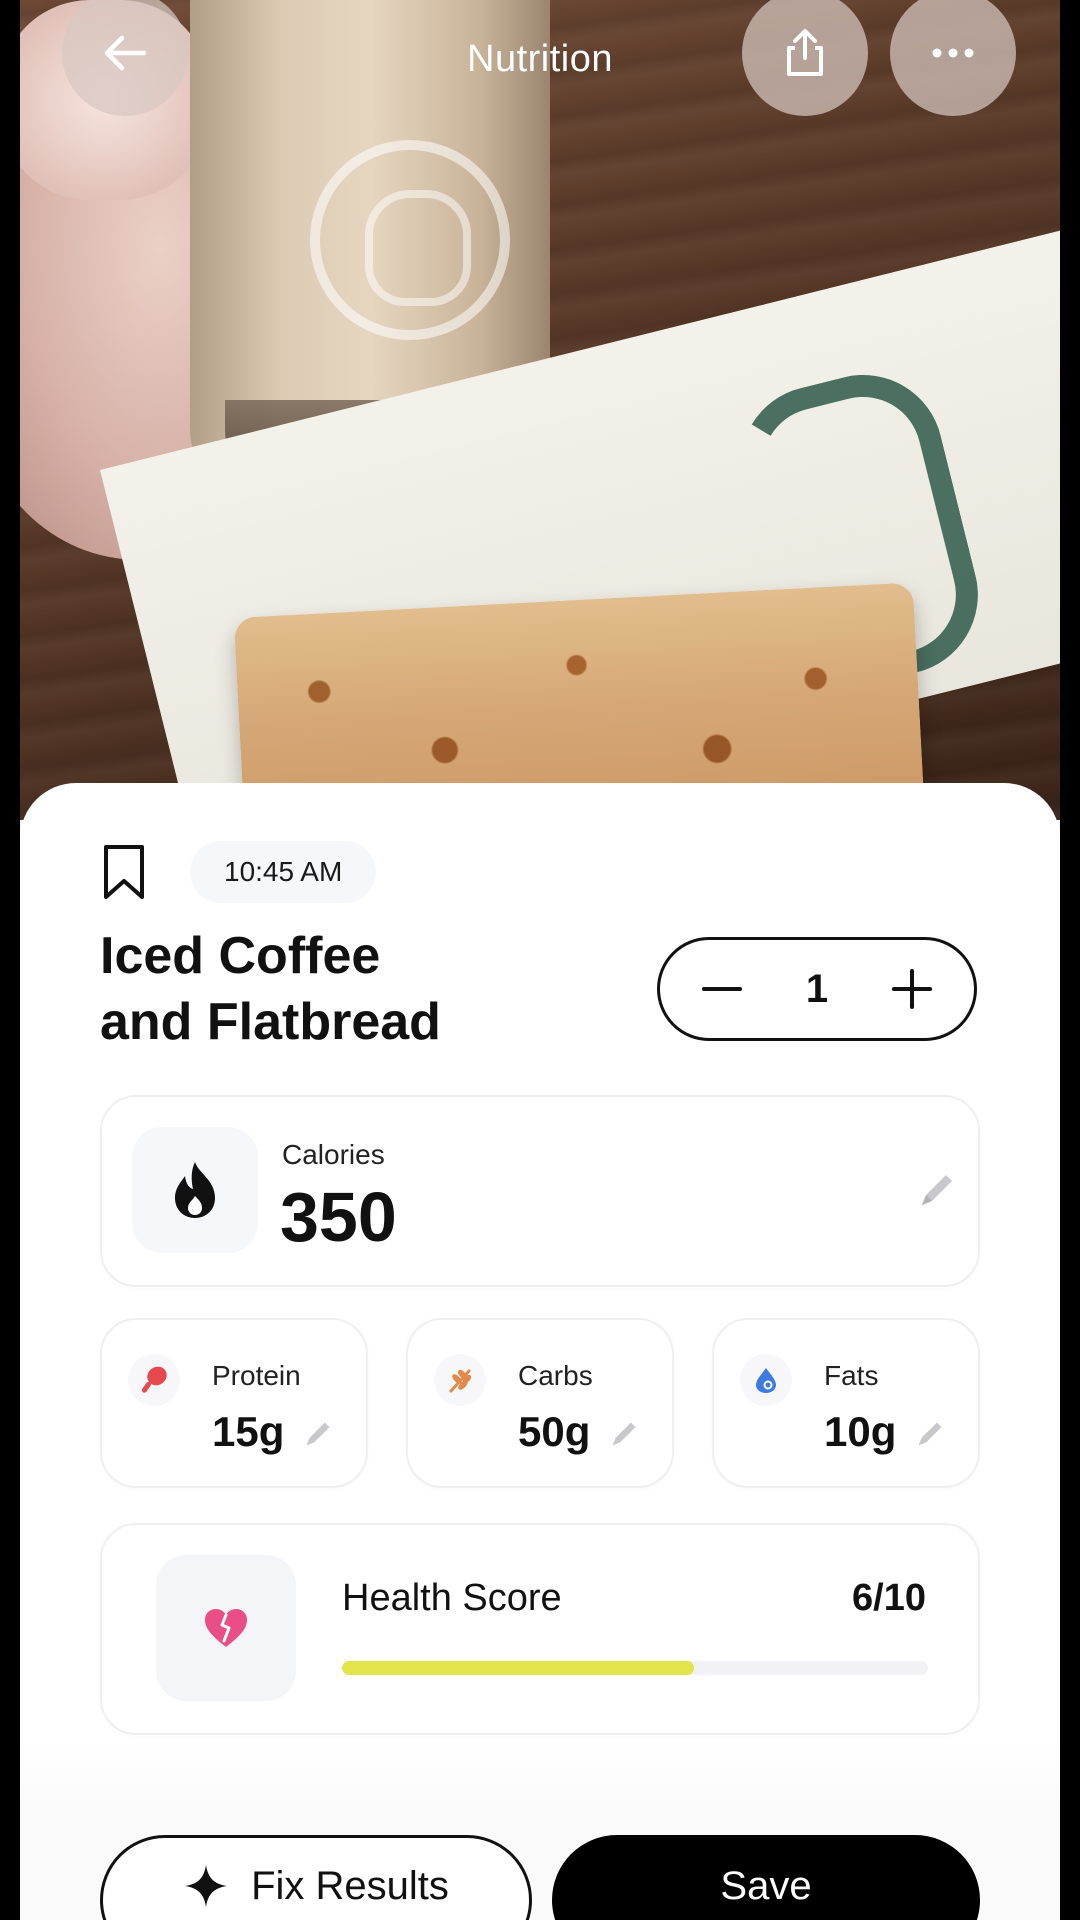 This screenshot has height=1920, width=1080. What do you see at coordinates (333, 1154) in the screenshot?
I see `calories-label: Calories` at bounding box center [333, 1154].